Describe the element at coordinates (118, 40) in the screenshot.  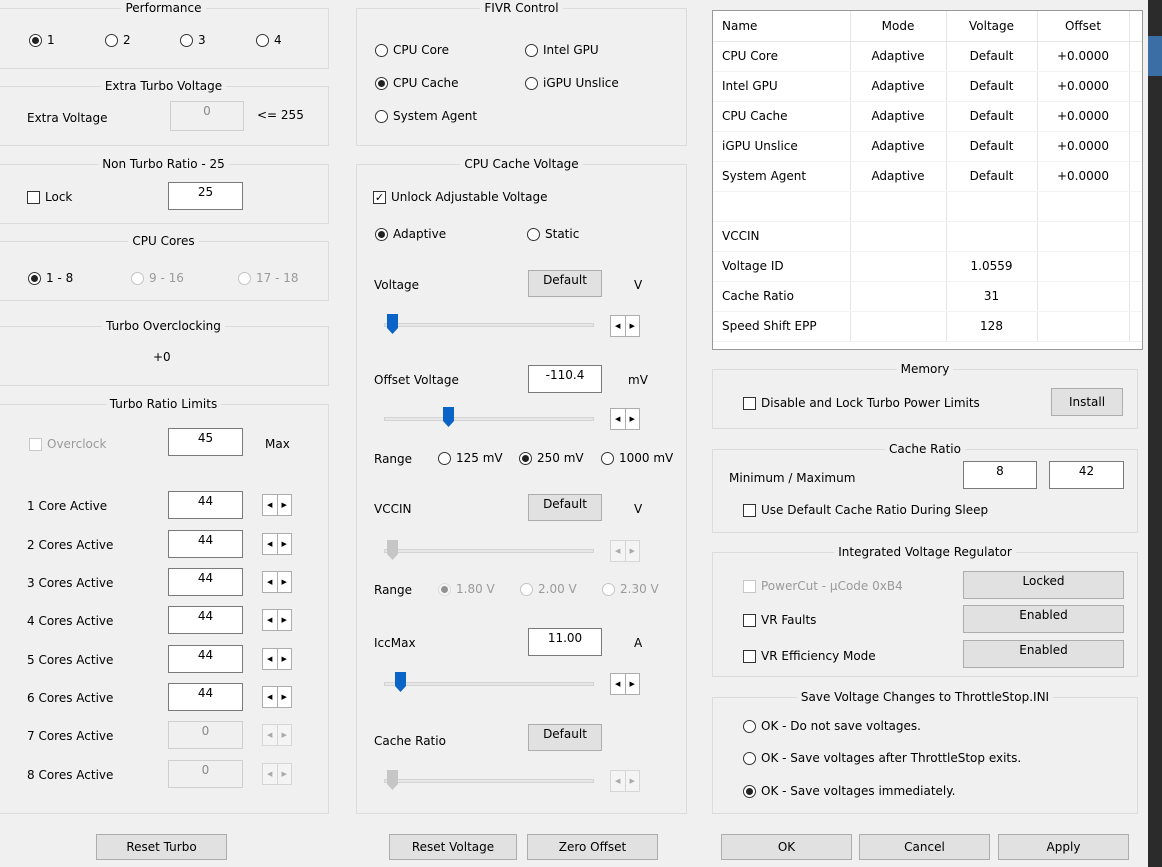
I see `performance-radio-2: 2` at that location.